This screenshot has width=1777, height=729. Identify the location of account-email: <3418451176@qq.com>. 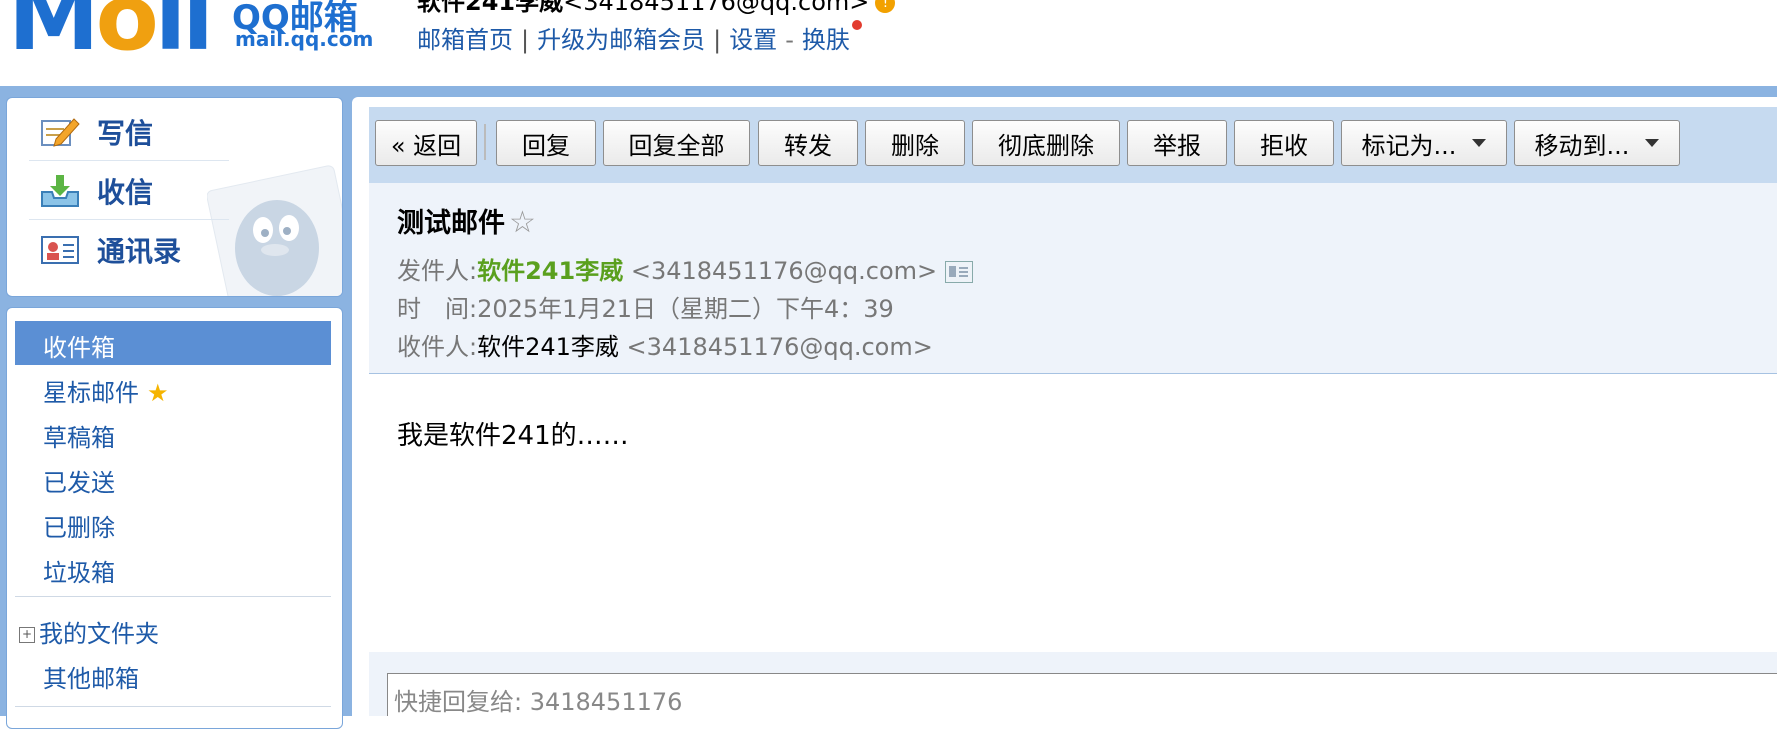
(716, 8).